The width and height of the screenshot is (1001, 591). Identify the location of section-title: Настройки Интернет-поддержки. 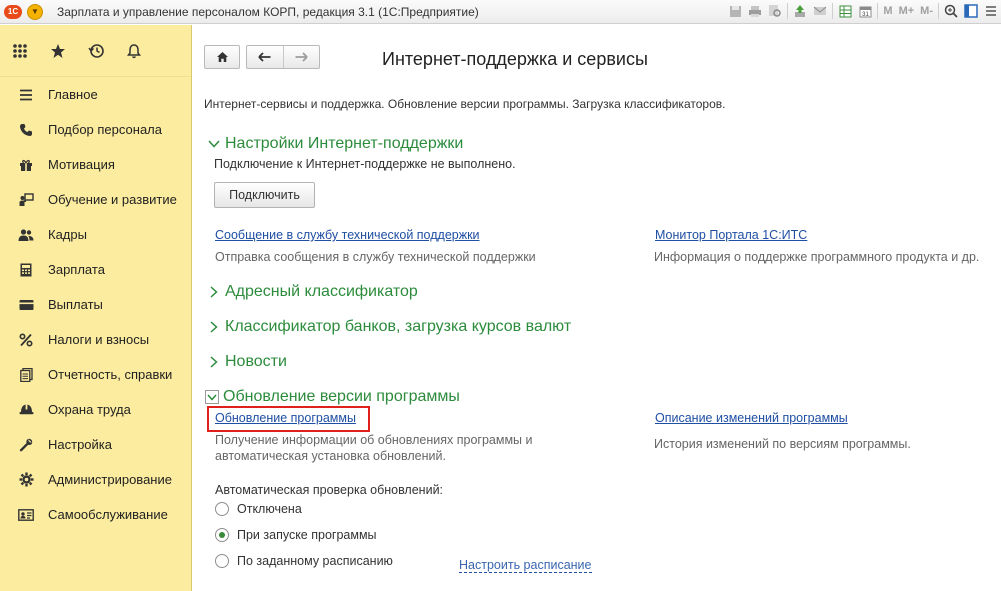
(344, 143).